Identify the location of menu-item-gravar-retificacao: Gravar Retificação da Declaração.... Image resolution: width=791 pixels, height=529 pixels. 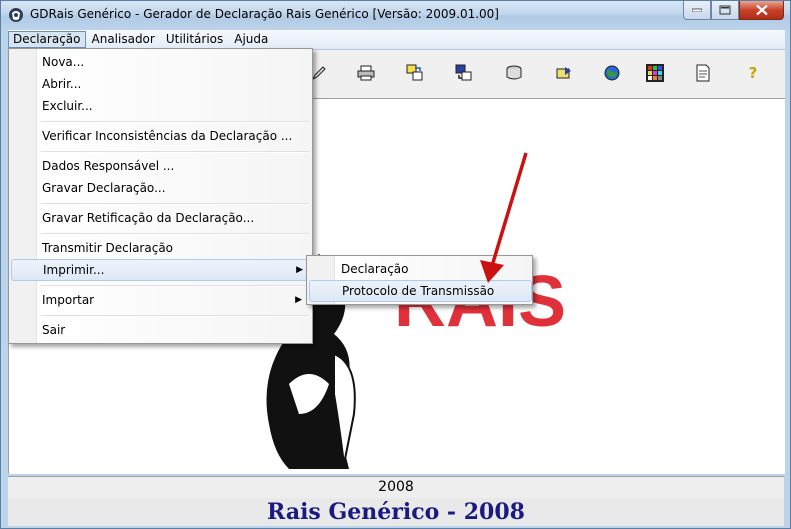
(160, 218).